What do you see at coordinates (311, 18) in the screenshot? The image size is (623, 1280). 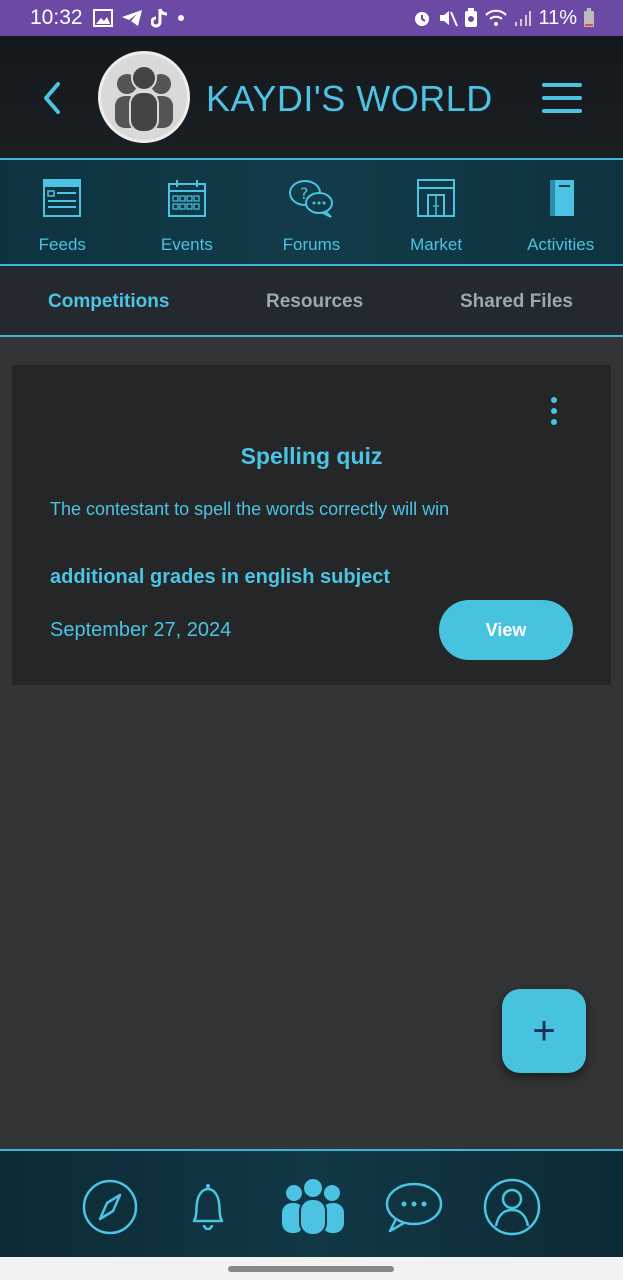 I see `status-bar: 10:32 11%` at bounding box center [311, 18].